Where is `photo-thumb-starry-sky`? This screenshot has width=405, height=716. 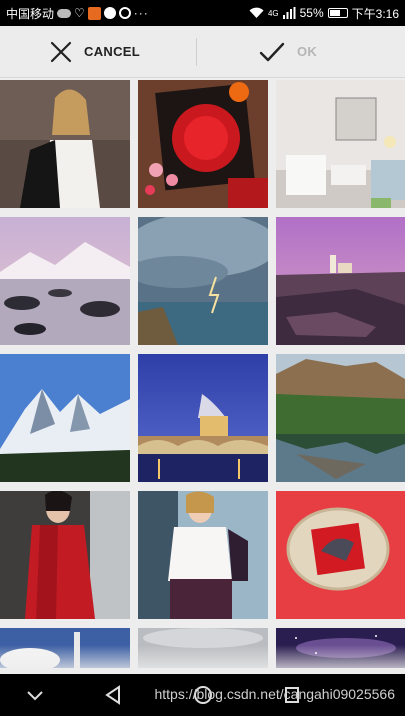 photo-thumb-starry-sky is located at coordinates (340, 648).